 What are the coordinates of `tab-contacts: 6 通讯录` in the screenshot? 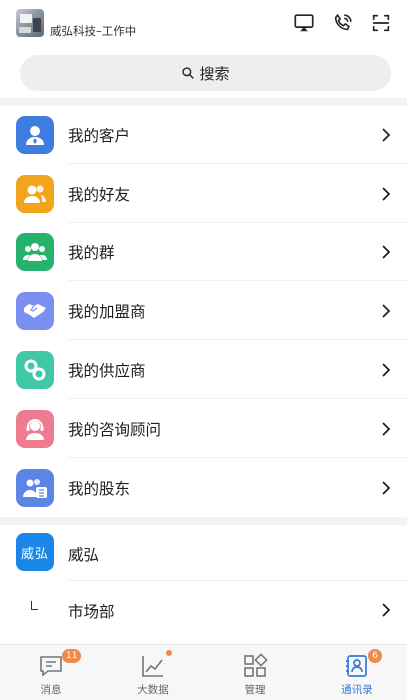 It's located at (356, 672).